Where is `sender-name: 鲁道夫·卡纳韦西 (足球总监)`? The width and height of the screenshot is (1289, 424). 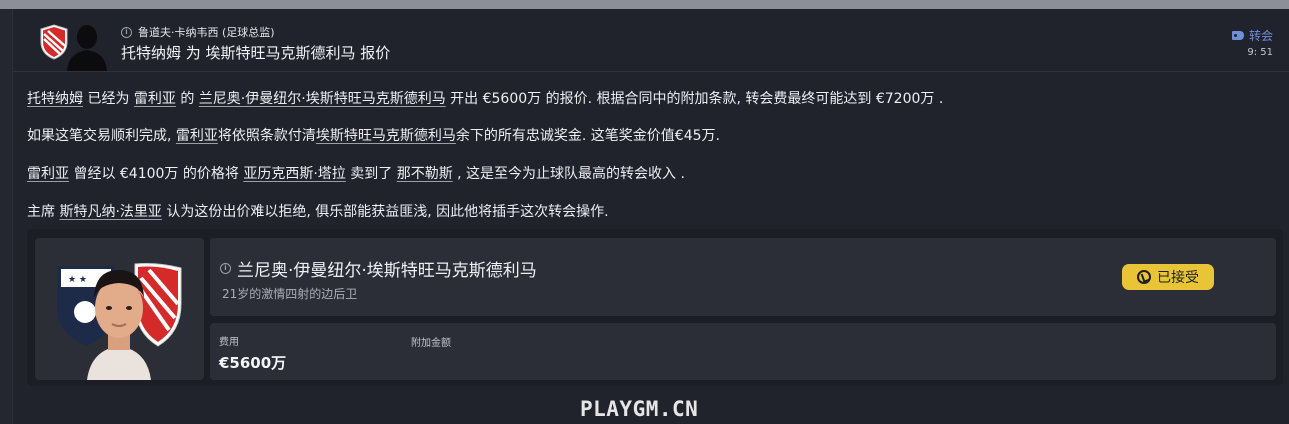 sender-name: 鲁道夫·卡纳韦西 (足球总监) is located at coordinates (206, 32).